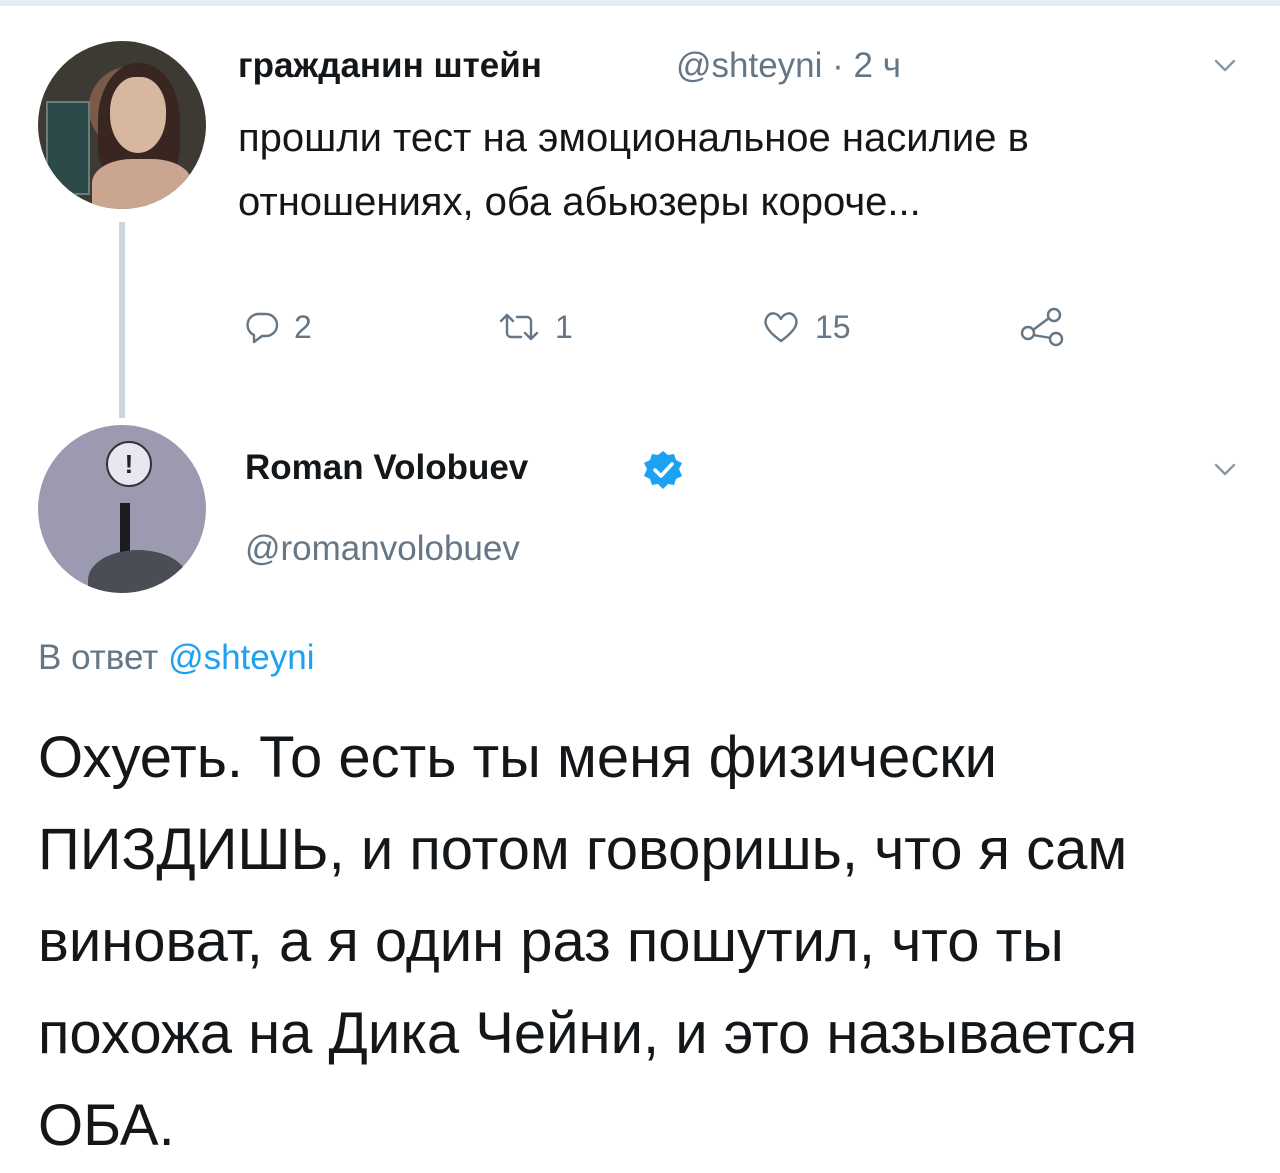  What do you see at coordinates (386, 468) in the screenshot?
I see `tweet-author-name: Roman Volobuev` at bounding box center [386, 468].